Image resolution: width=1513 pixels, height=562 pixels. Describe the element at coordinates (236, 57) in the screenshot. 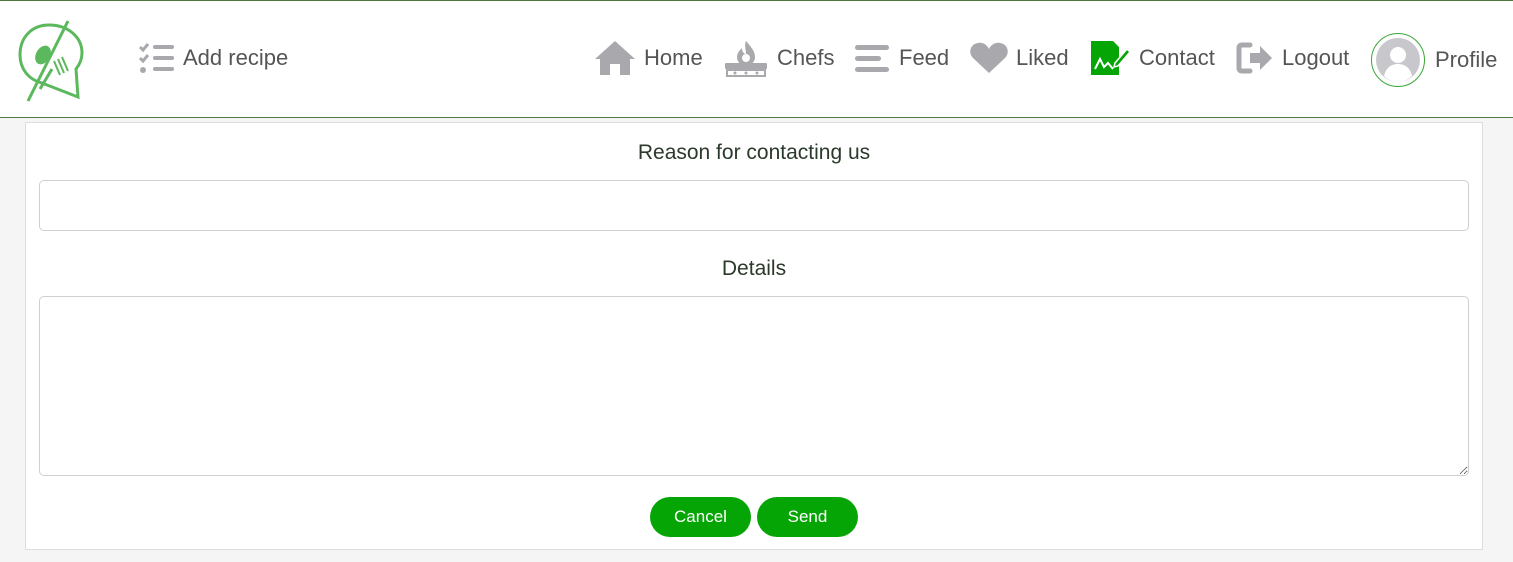

I see `nav-add-recipe-label: Add recipe` at that location.